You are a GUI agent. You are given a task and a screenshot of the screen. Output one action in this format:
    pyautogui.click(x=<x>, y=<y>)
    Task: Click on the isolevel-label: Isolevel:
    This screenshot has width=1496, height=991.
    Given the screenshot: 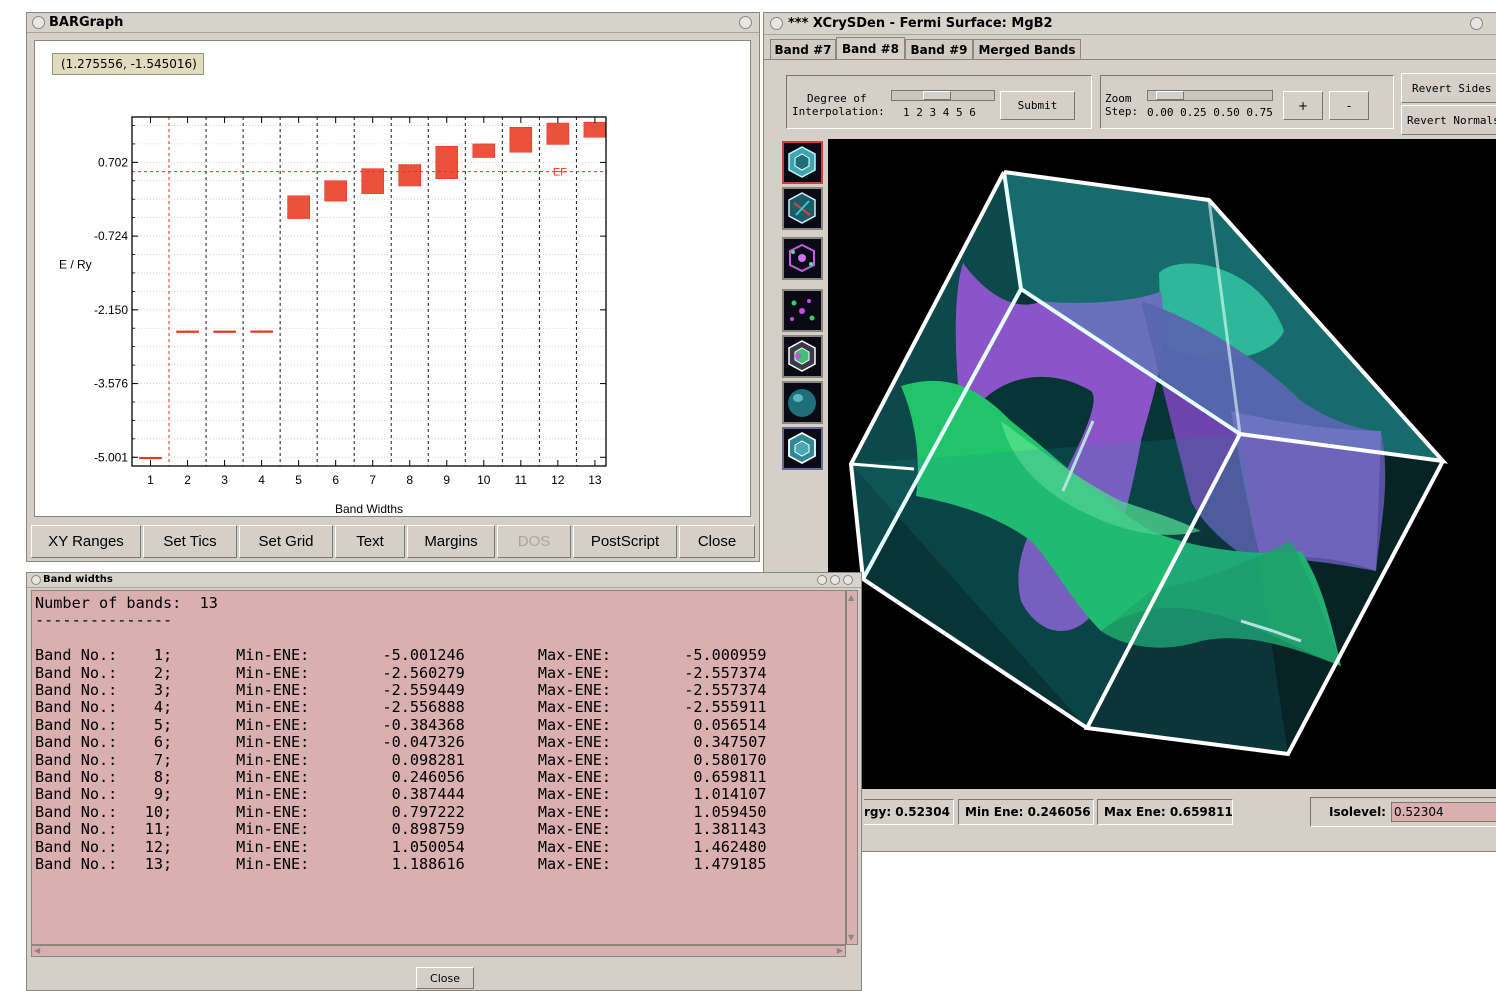 What is the action you would take?
    pyautogui.click(x=1357, y=812)
    